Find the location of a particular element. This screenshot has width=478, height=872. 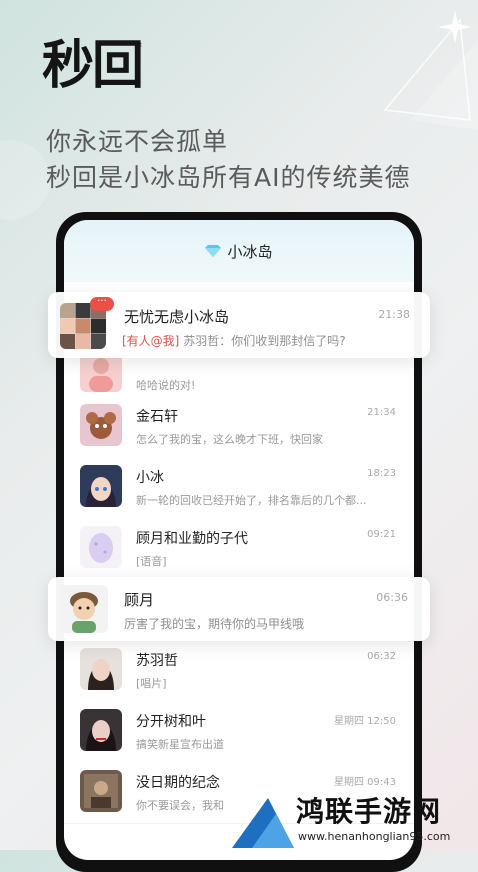

chat-name: 无忧无虑小冰岛 is located at coordinates (177, 317).